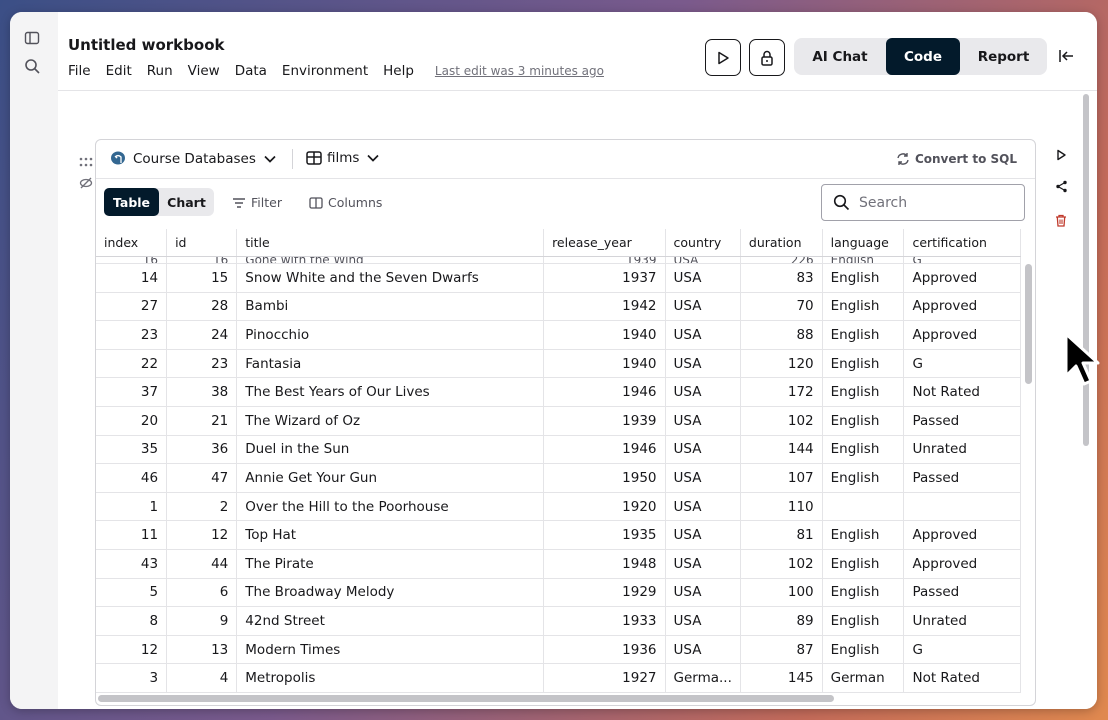 The height and width of the screenshot is (720, 1108). I want to click on cell-duration: 107, so click(781, 478).